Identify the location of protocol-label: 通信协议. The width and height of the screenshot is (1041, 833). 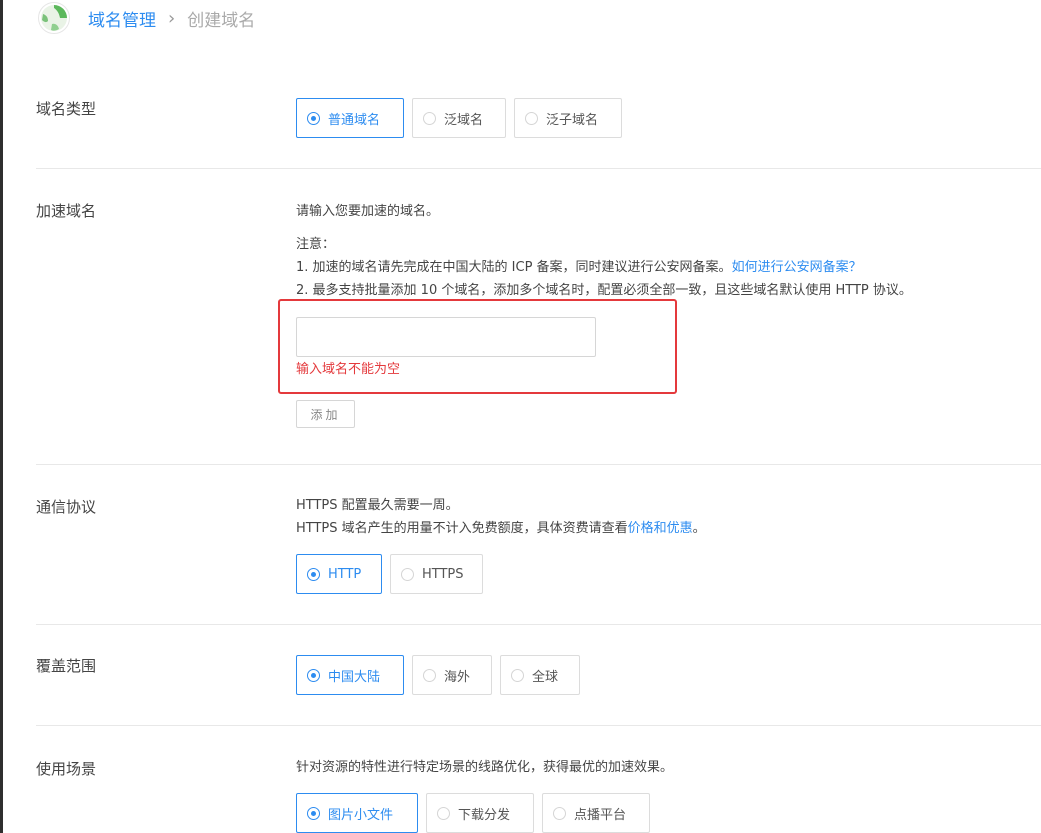
(66, 507).